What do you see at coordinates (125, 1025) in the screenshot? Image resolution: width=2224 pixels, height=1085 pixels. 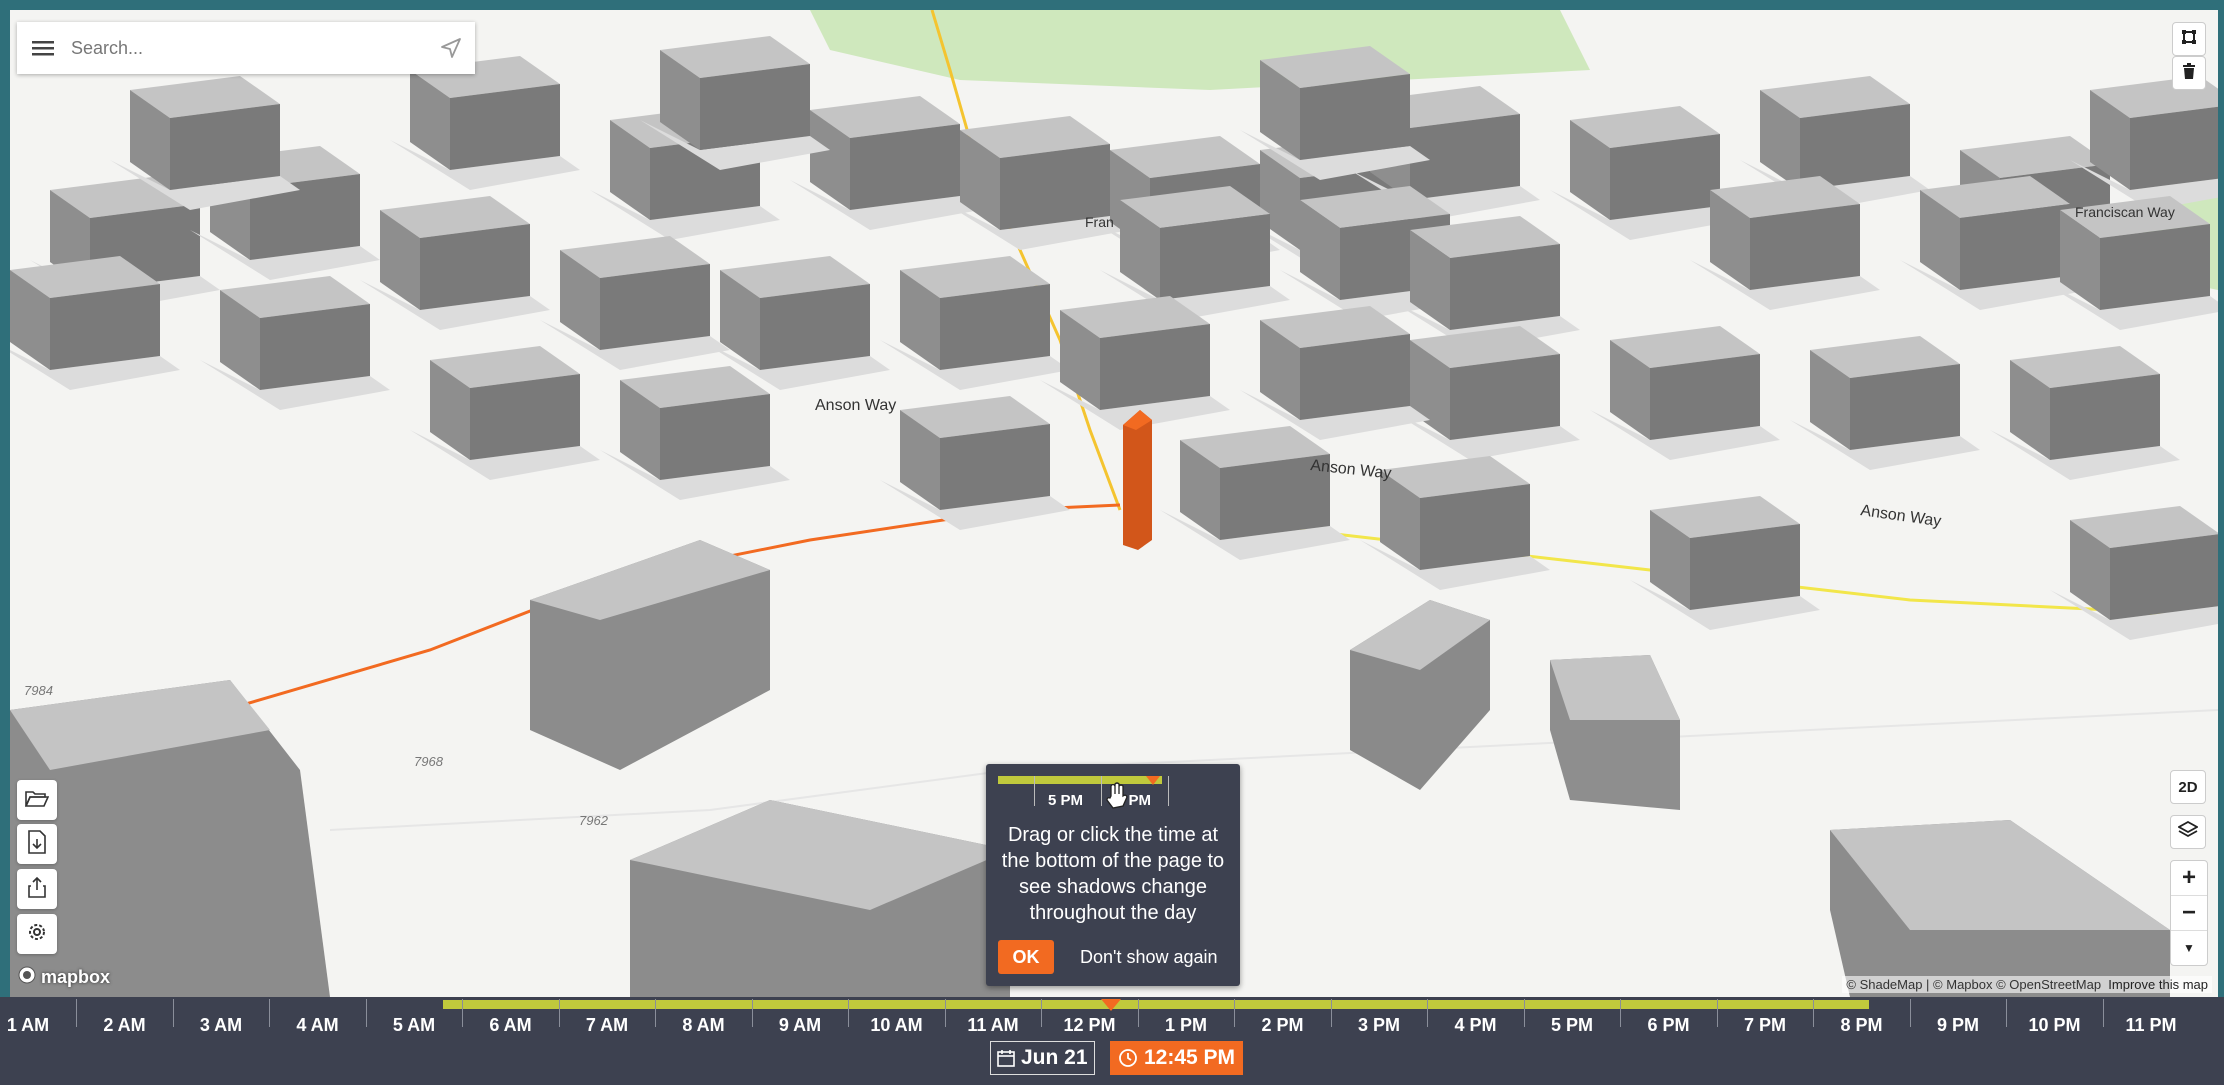 I see `timeline-hour: 2 AM` at bounding box center [125, 1025].